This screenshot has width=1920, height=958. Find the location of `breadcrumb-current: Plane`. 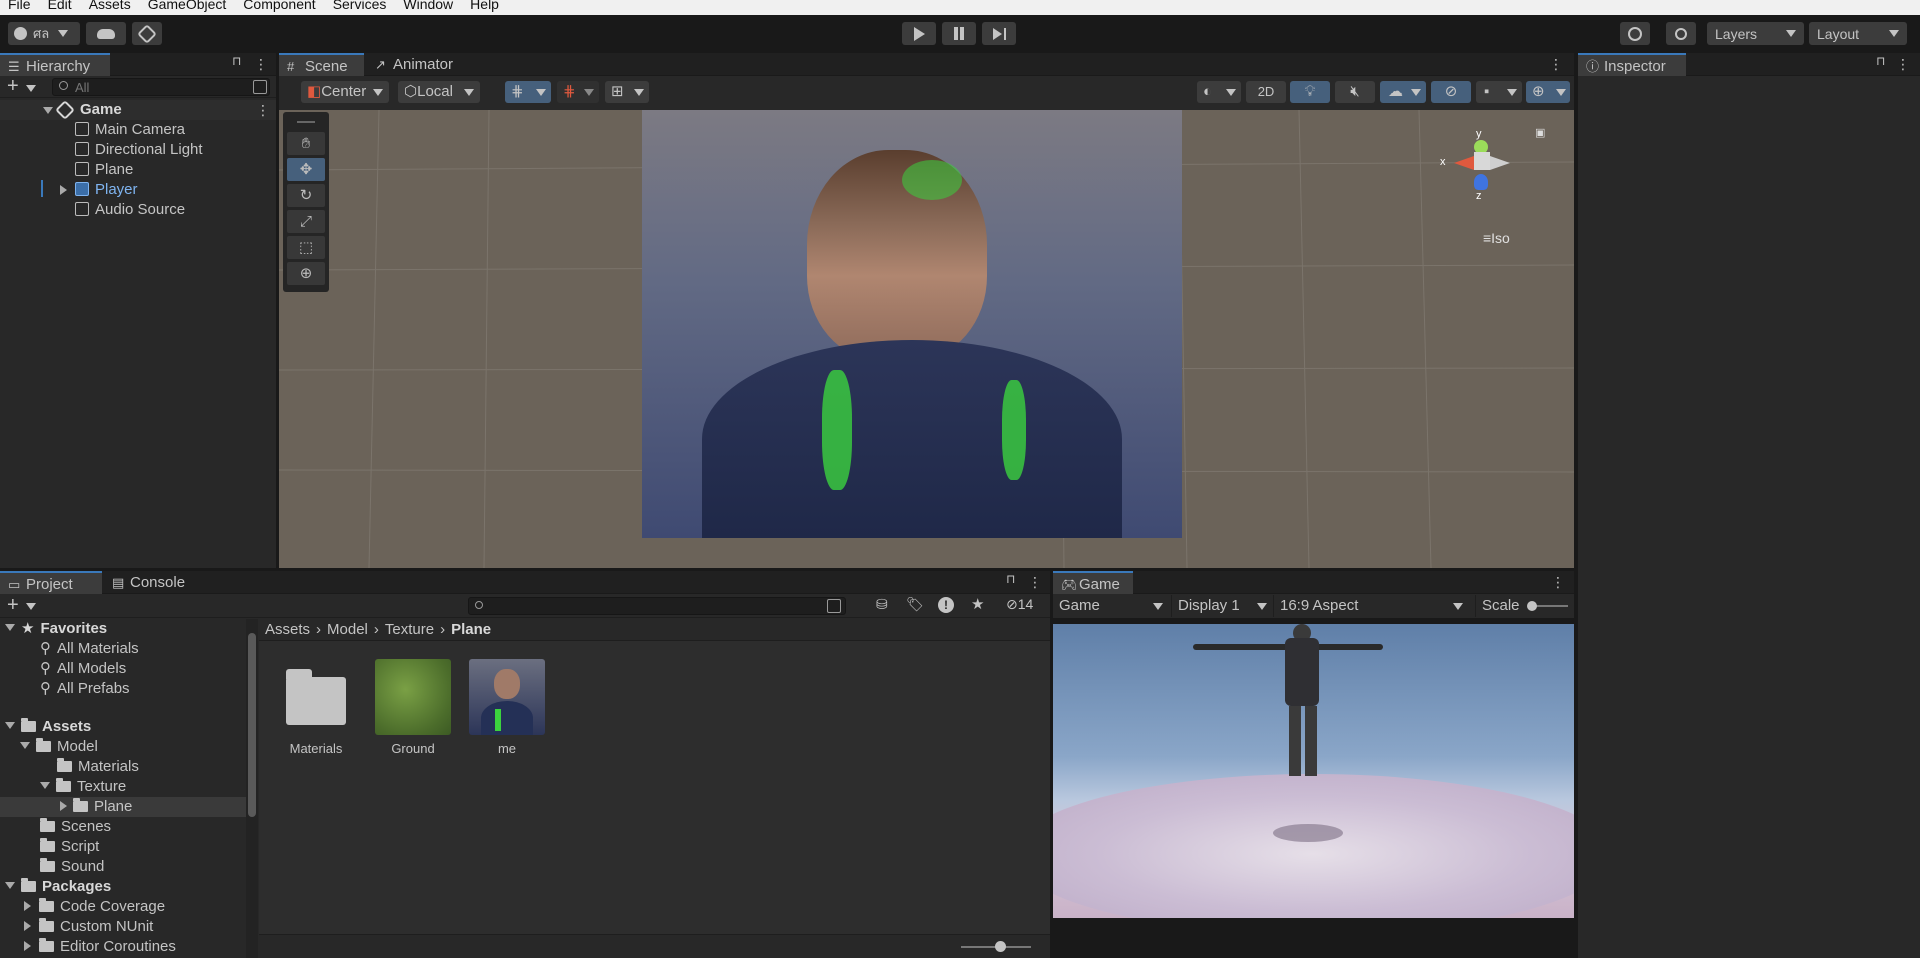

breadcrumb-current: Plane is located at coordinates (471, 629).